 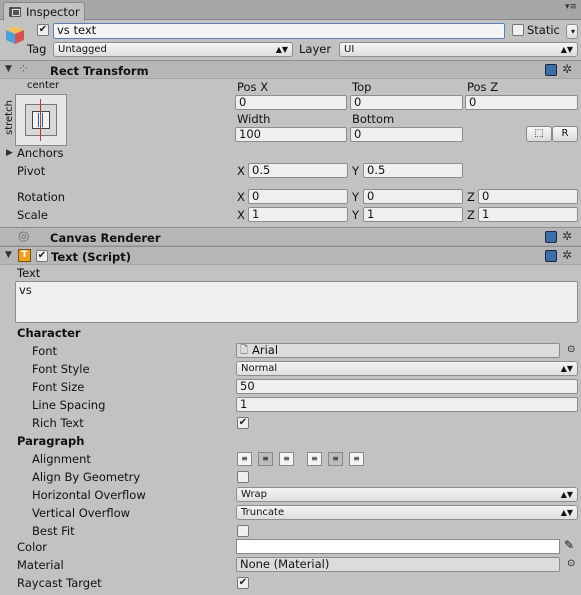 I want to click on text-label: Text, so click(x=29, y=273).